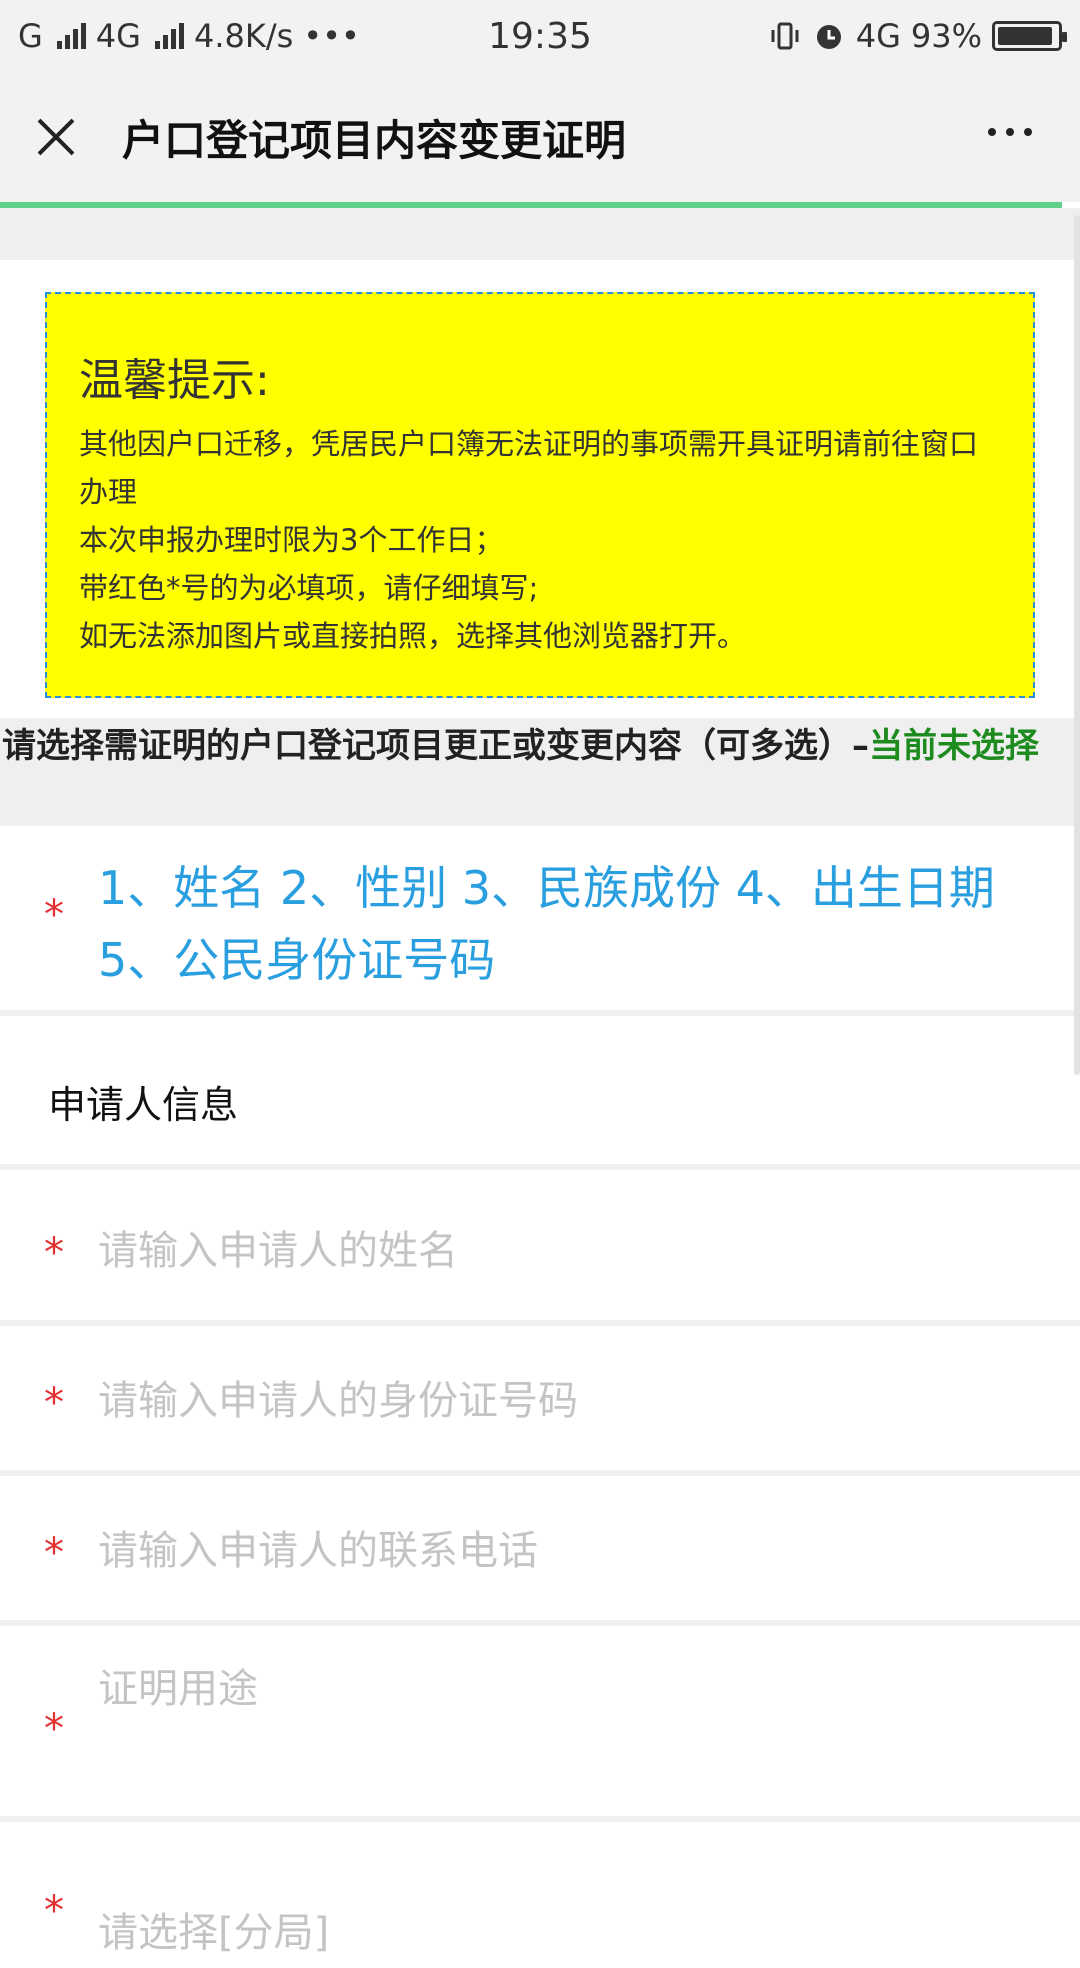 This screenshot has height=1968, width=1080. I want to click on notice-line: 本次申报办理时限为3个工作日；, so click(291, 540).